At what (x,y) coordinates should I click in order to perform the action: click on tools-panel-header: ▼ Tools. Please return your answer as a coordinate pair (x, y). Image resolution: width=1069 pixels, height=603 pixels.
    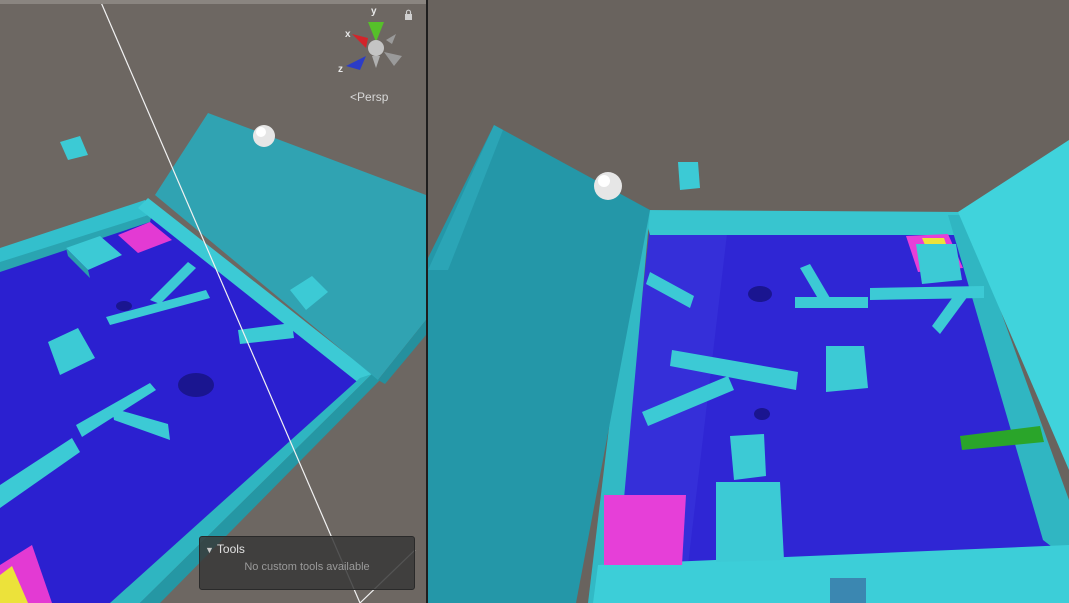
    Looking at the image, I should click on (225, 549).